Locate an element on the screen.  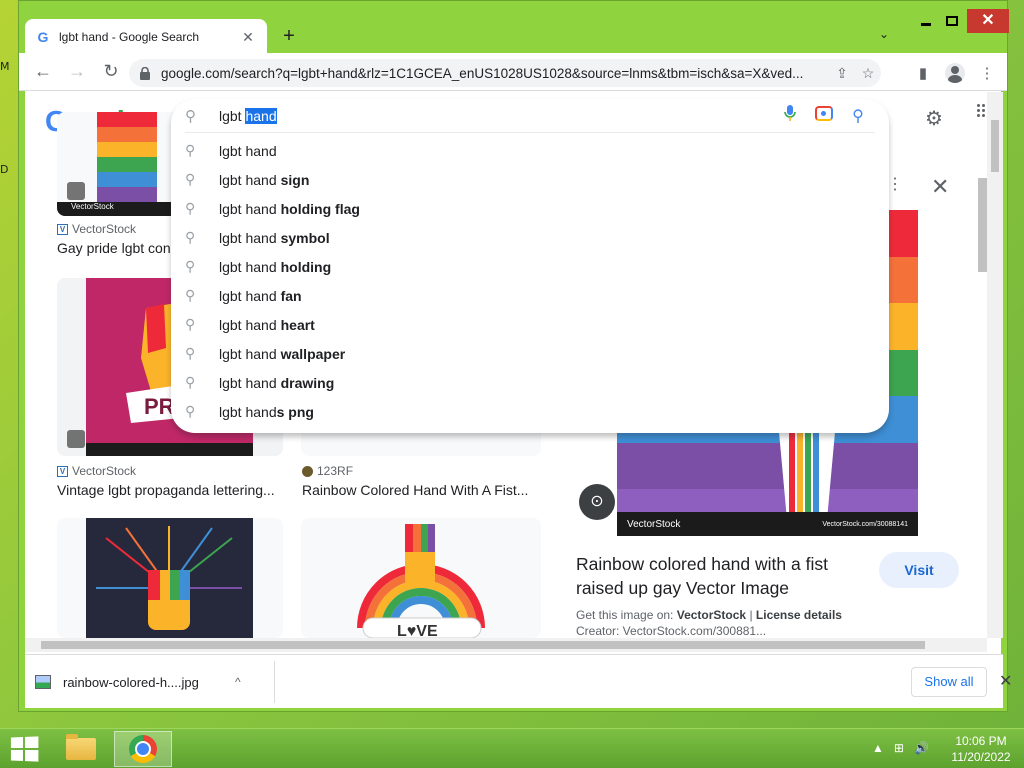
fist-burst-image is located at coordinates (169, 578).